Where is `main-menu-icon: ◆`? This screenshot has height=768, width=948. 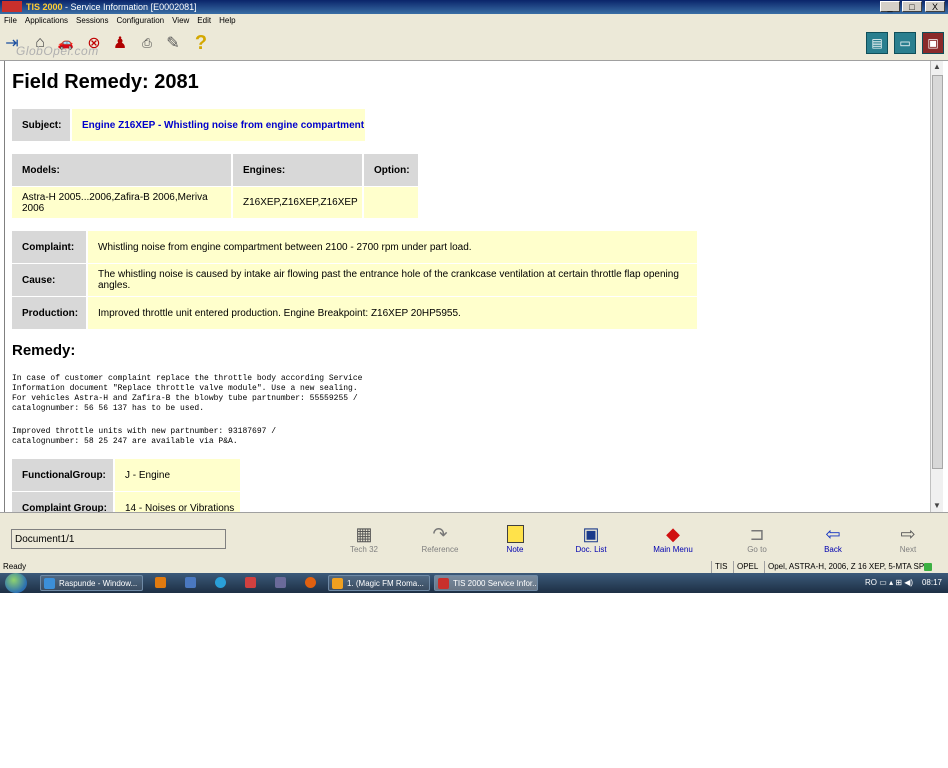 main-menu-icon: ◆ is located at coordinates (673, 534).